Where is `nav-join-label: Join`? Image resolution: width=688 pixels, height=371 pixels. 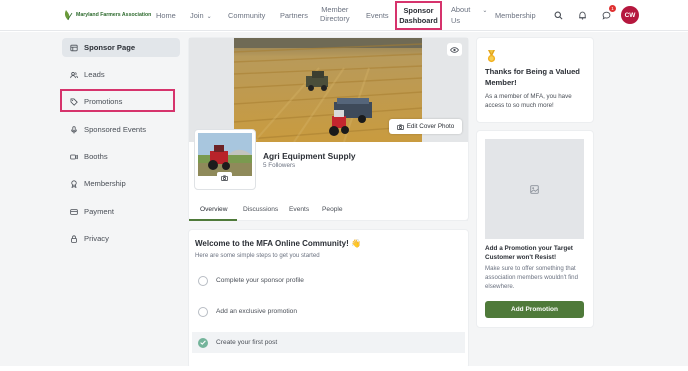
nav-join-label: Join is located at coordinates (197, 15).